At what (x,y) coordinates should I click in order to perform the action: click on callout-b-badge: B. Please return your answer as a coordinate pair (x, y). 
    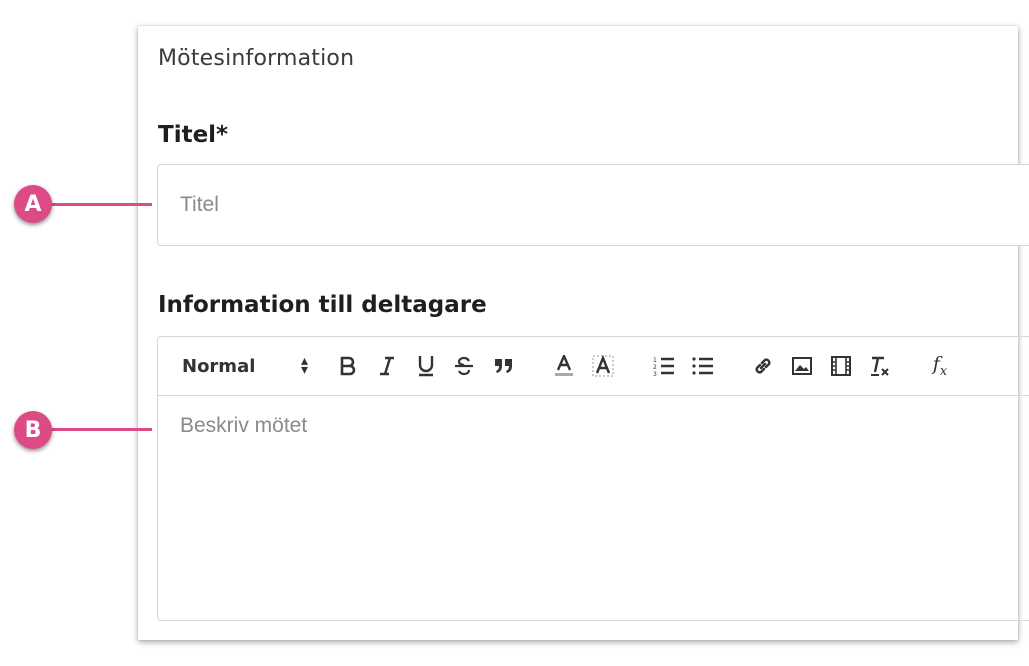
    Looking at the image, I should click on (33, 430).